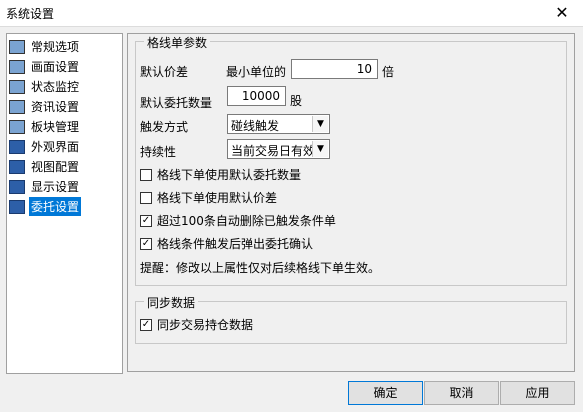 The height and width of the screenshot is (412, 583). Describe the element at coordinates (296, 101) in the screenshot. I see `qty-unit-label: 股` at that location.